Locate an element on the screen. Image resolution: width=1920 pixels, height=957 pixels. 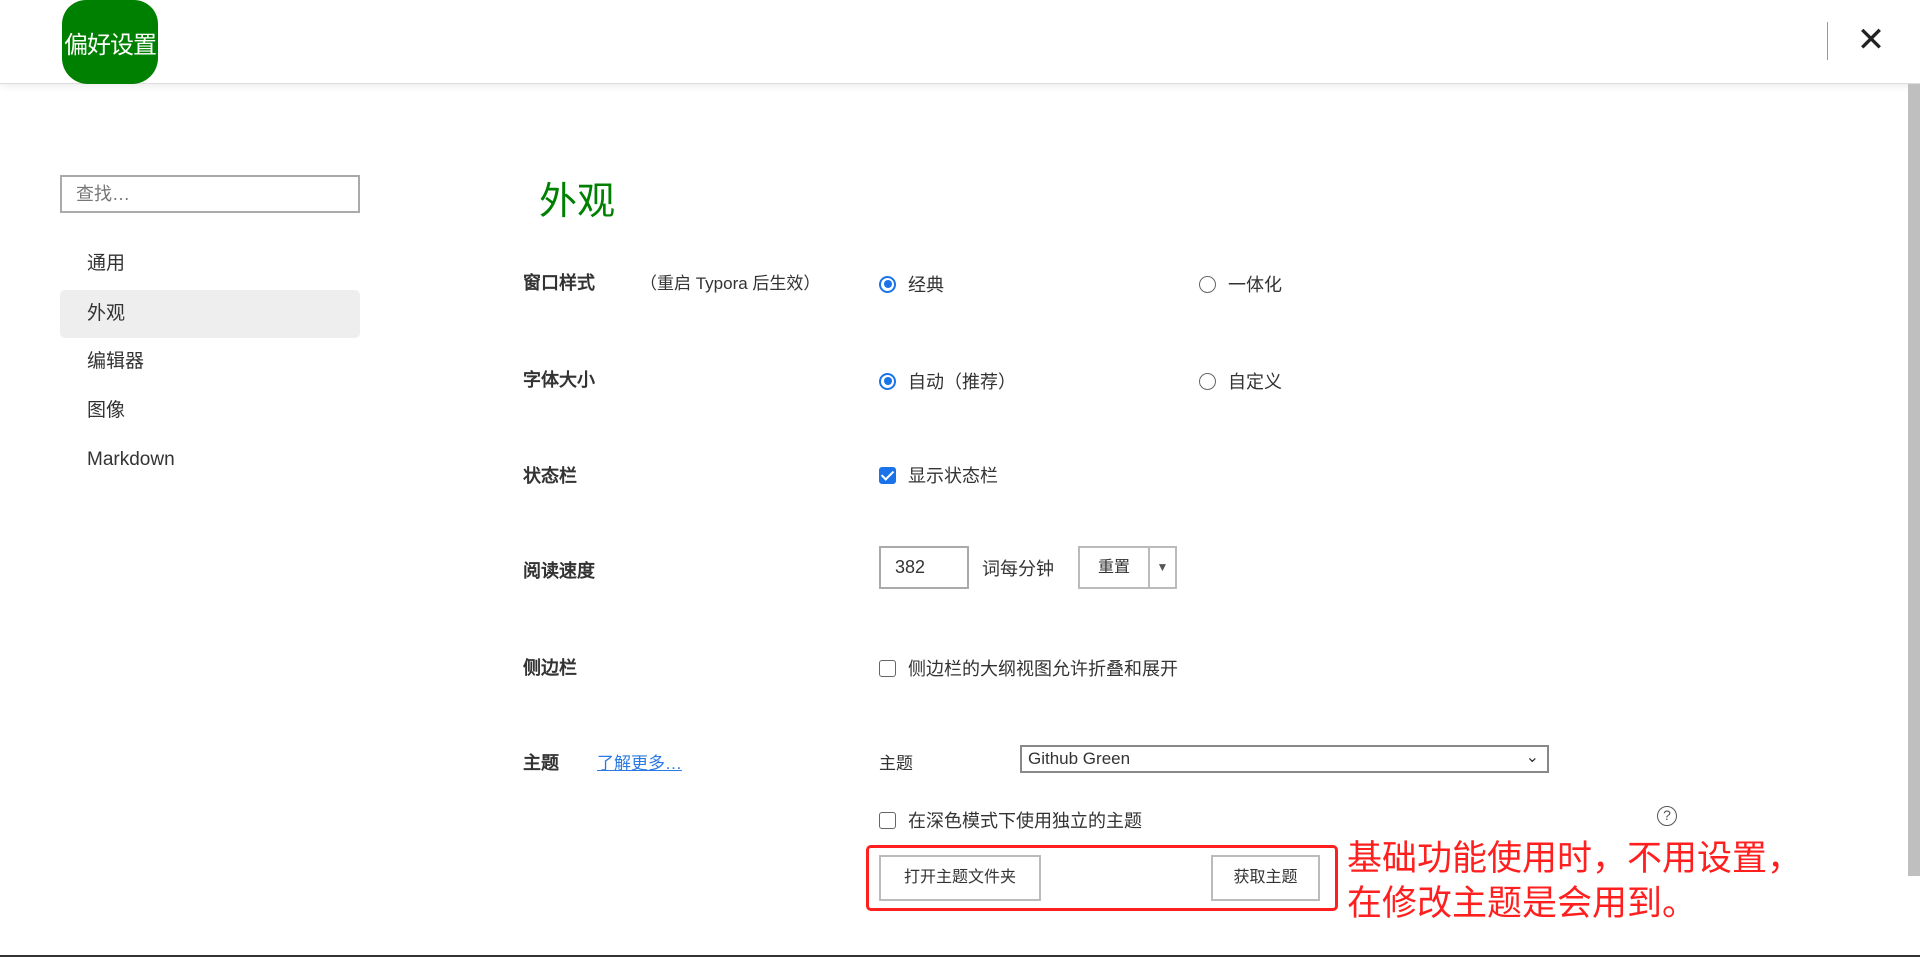
theme-select-label: 主题 is located at coordinates (896, 763).